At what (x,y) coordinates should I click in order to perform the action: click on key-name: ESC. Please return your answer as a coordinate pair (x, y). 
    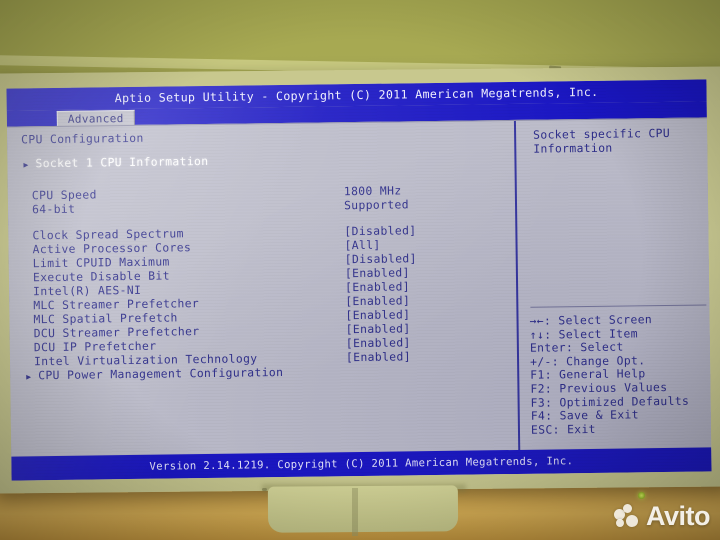
    Looking at the image, I should click on (541, 429).